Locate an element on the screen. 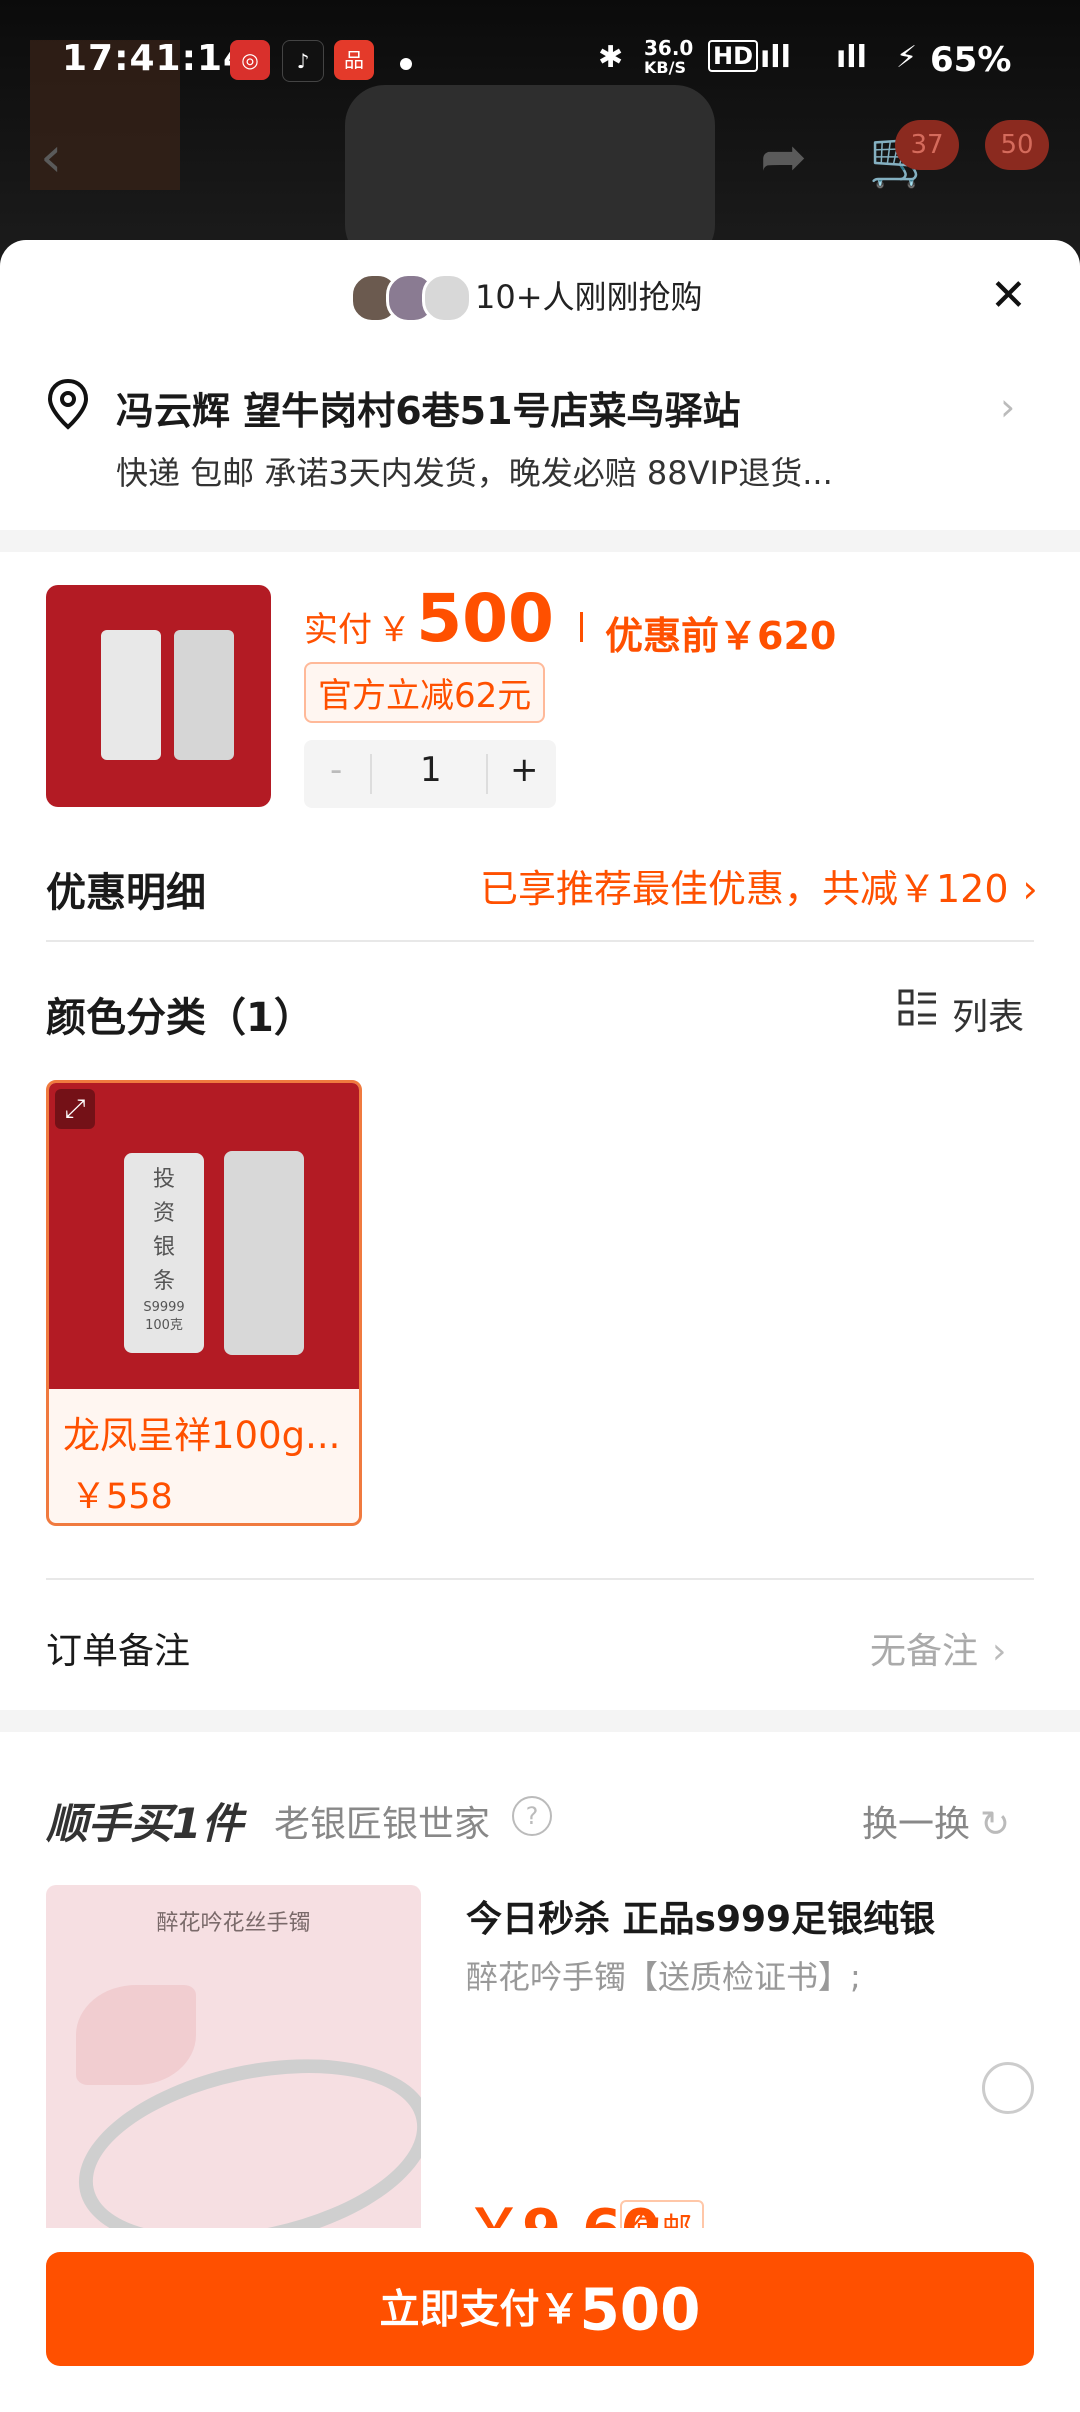  charging-icon: ⚡ is located at coordinates (907, 57).